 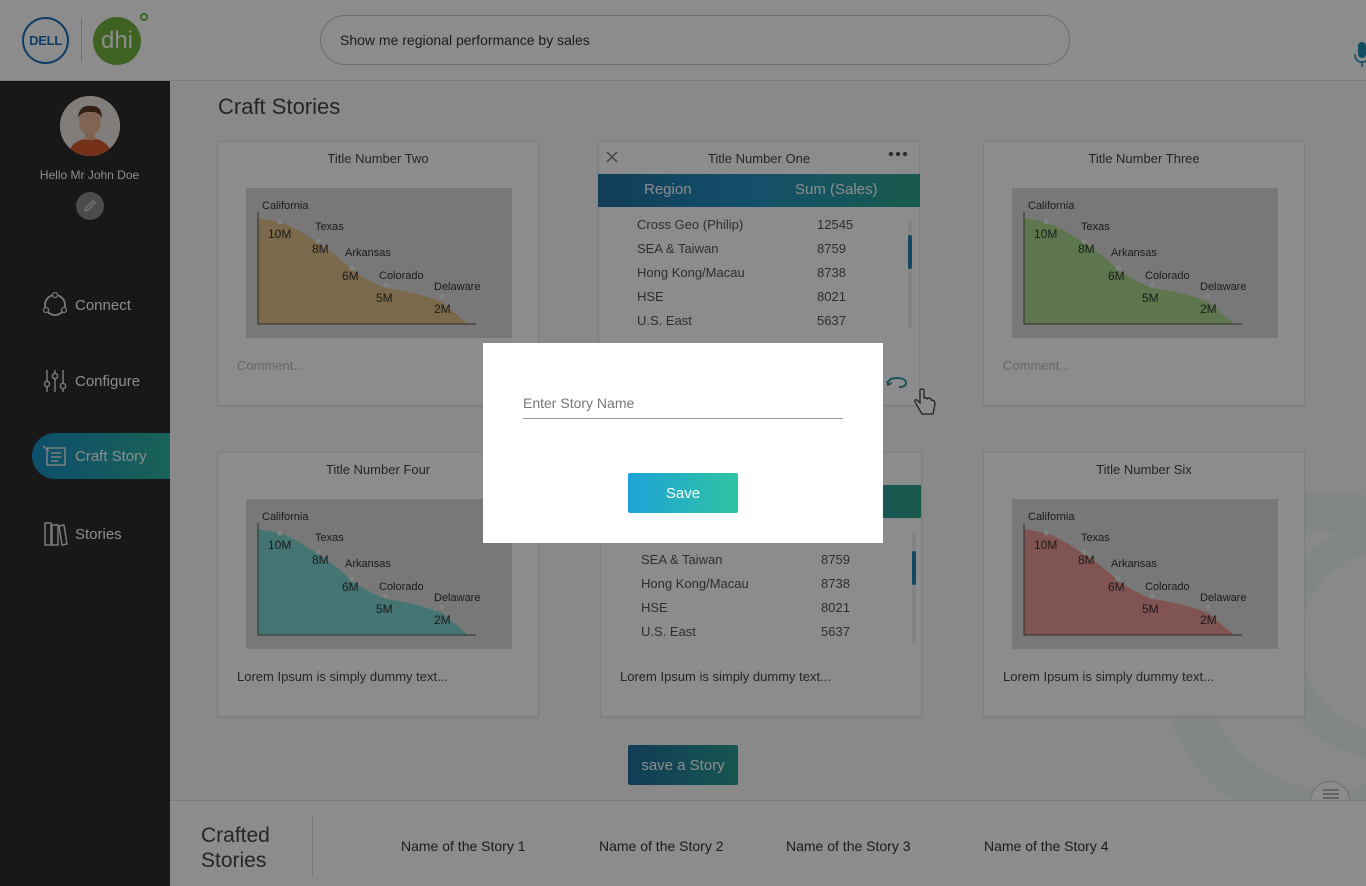 I want to click on save-button: Save, so click(x=683, y=493).